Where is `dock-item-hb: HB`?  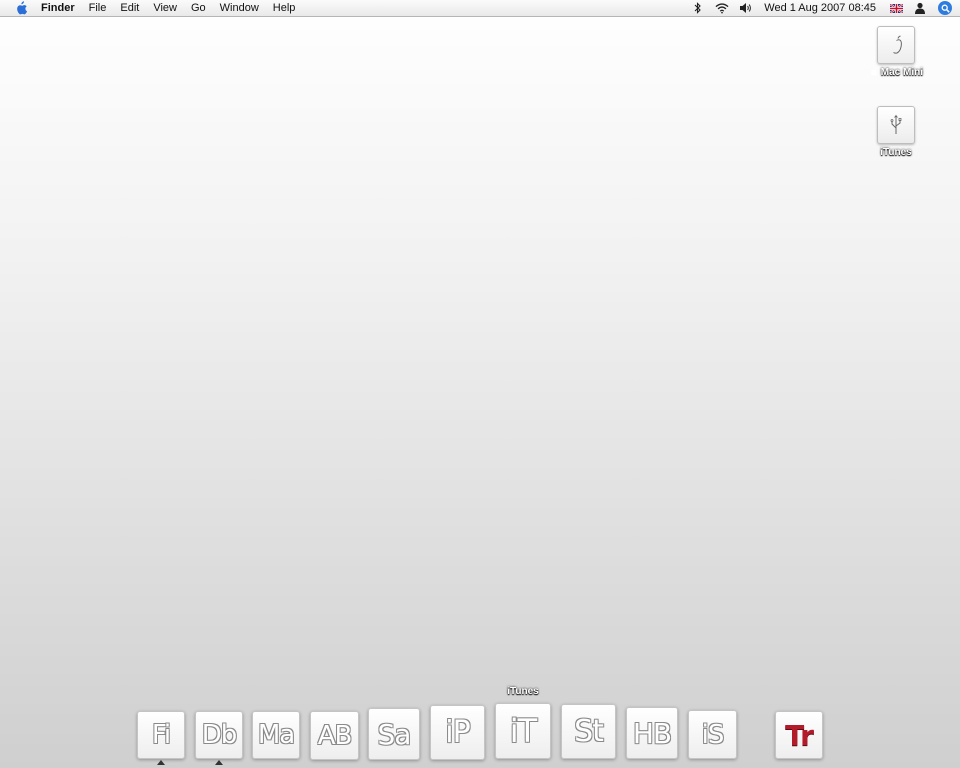
dock-item-hb: HB is located at coordinates (652, 733).